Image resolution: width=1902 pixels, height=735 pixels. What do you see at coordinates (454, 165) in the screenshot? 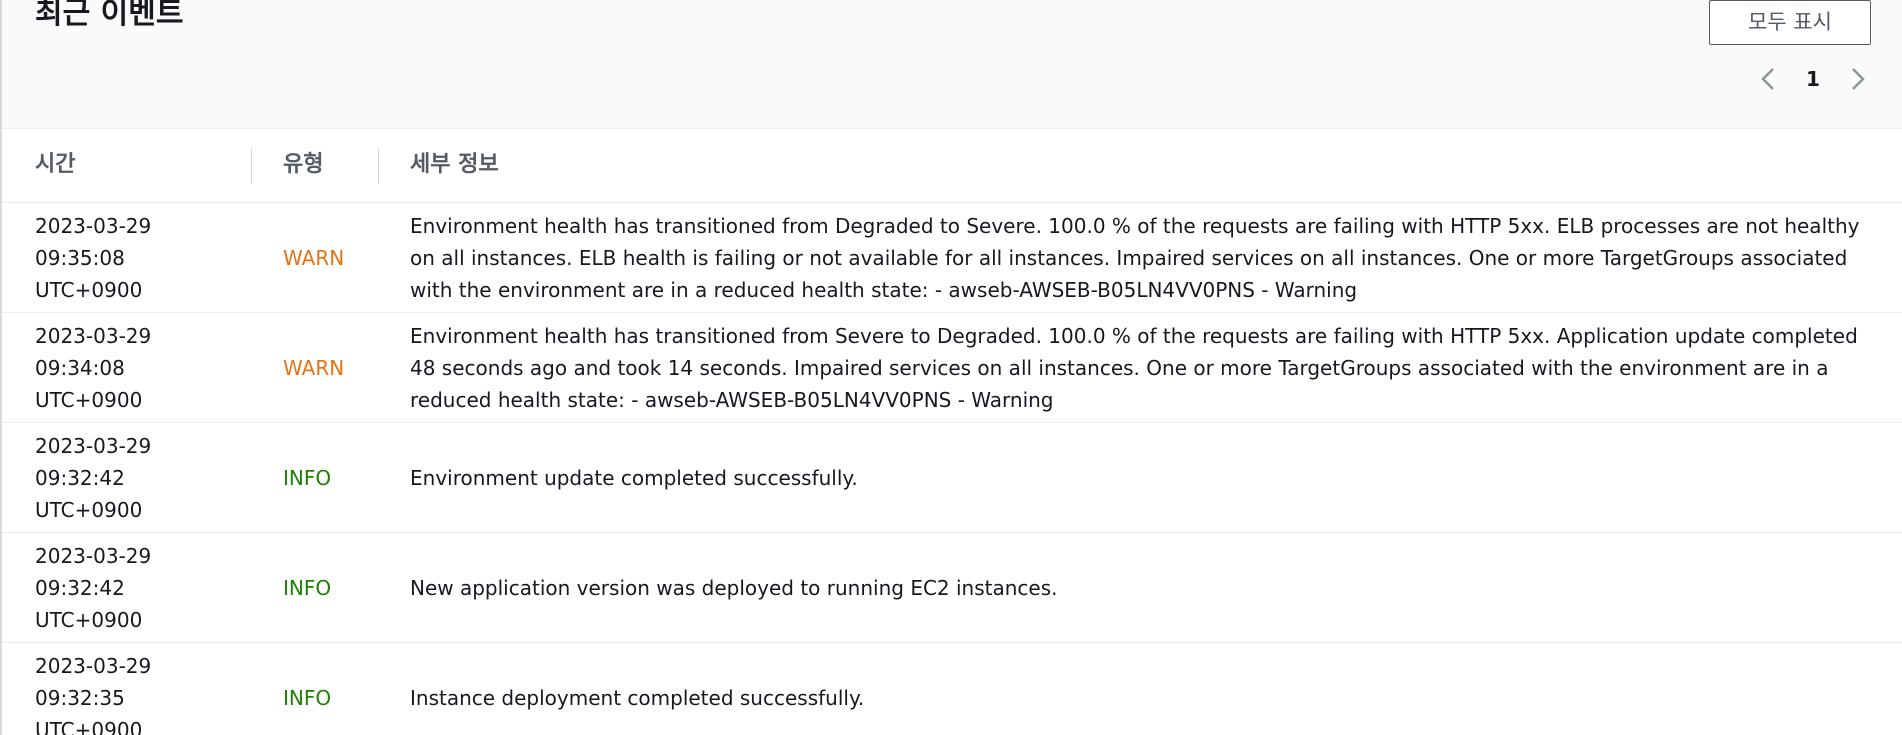
I see `column-header-details: 세부 정보` at bounding box center [454, 165].